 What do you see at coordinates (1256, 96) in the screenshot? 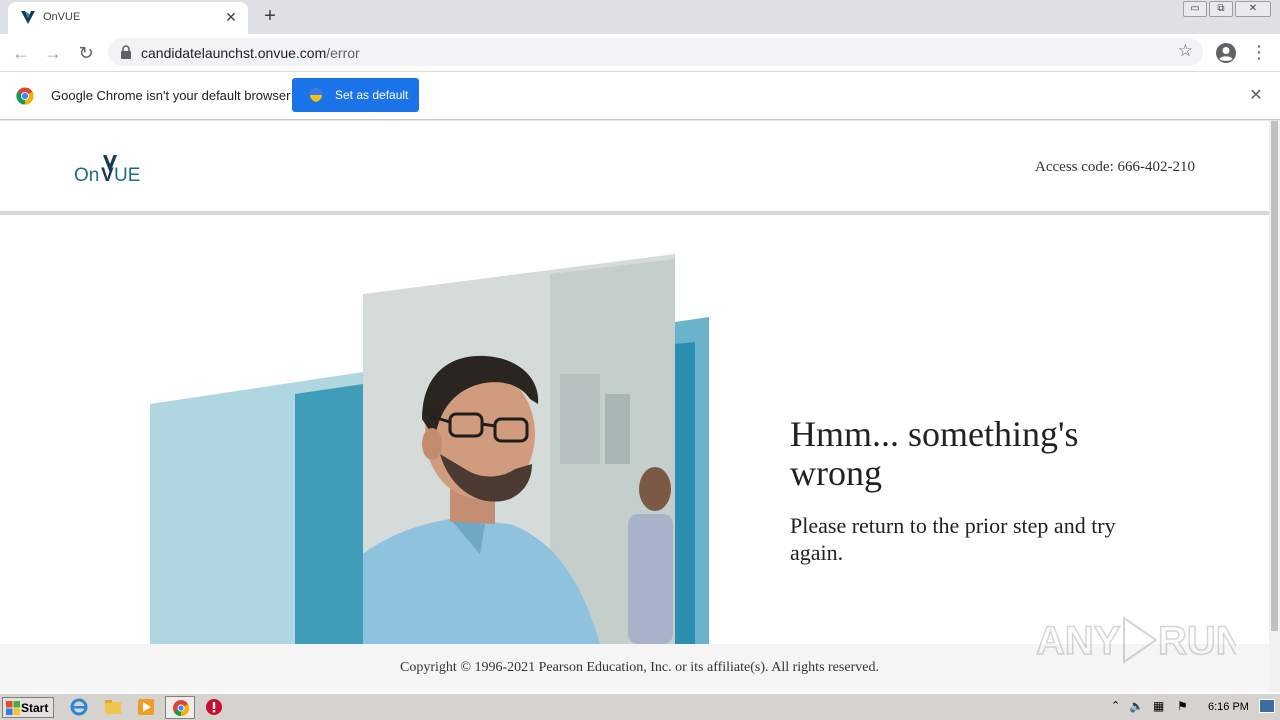
I see `infobar-close-icon: ✕` at bounding box center [1256, 96].